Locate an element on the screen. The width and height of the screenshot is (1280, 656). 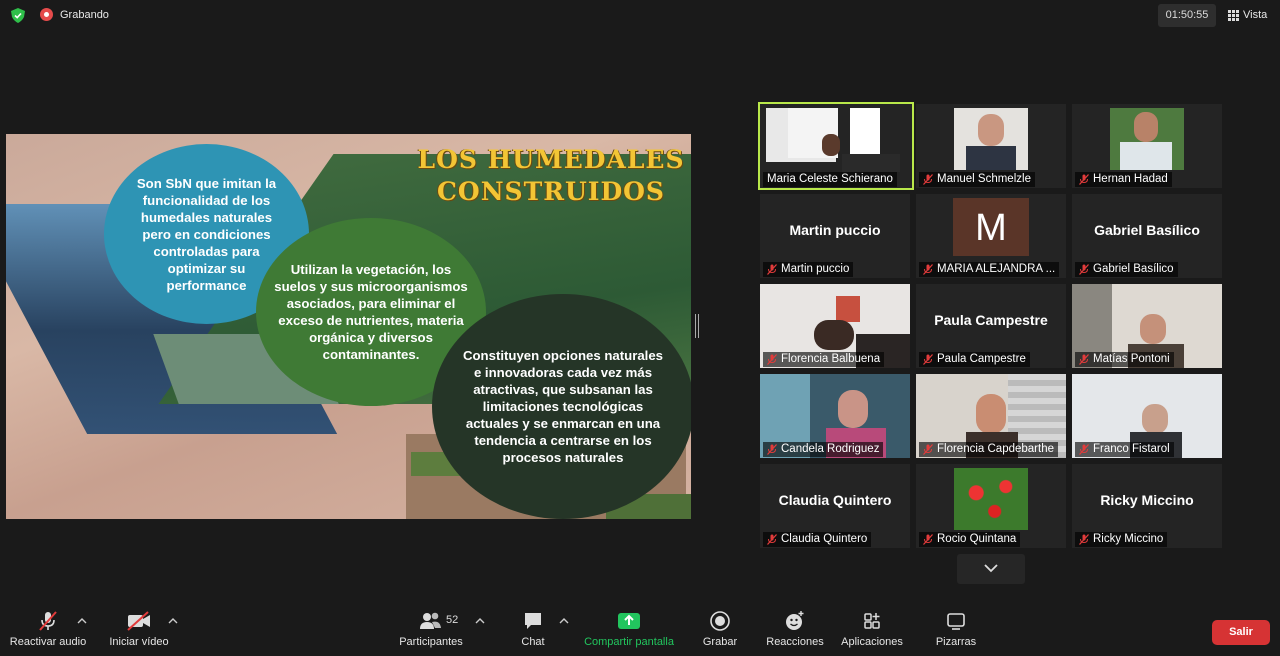
reactions-button: Reacciones is located at coordinates (795, 629).